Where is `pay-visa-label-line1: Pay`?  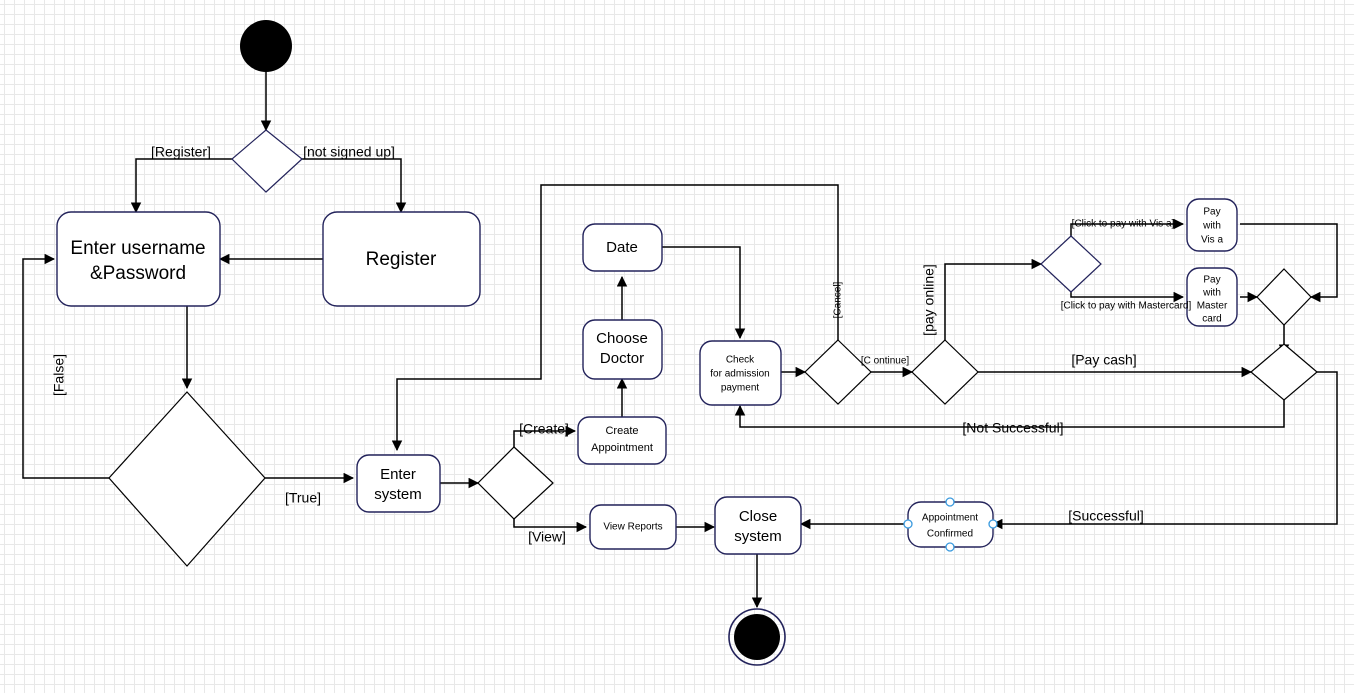 pay-visa-label-line1: Pay is located at coordinates (1211, 212).